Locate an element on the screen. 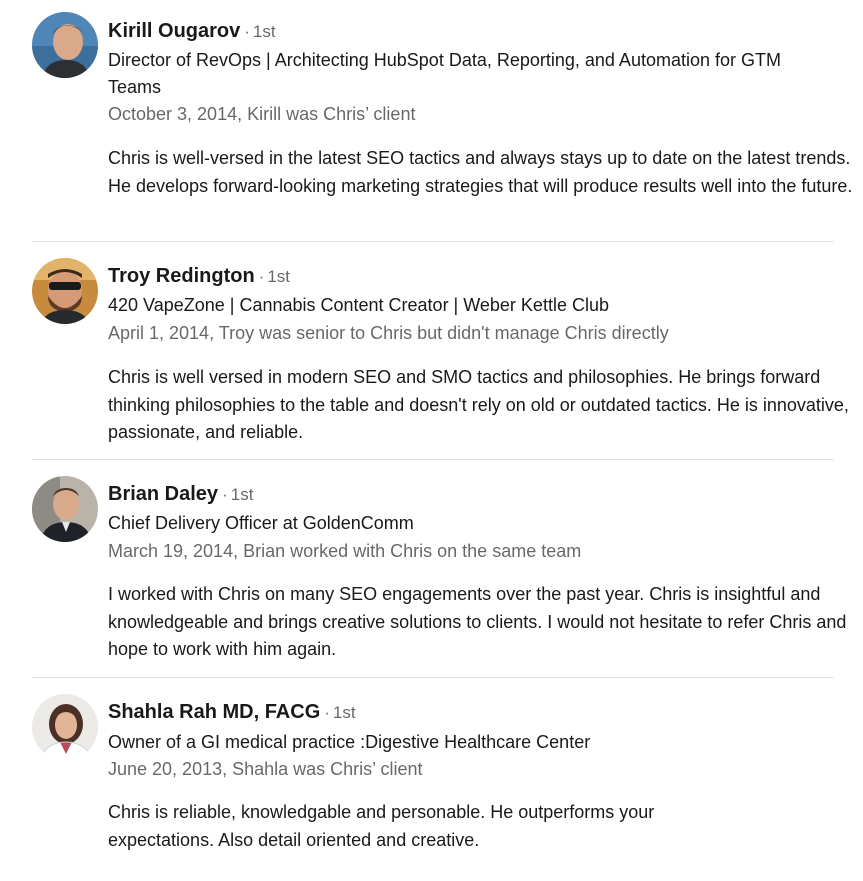  recommender-name: Kirill Ougarov is located at coordinates (174, 31).